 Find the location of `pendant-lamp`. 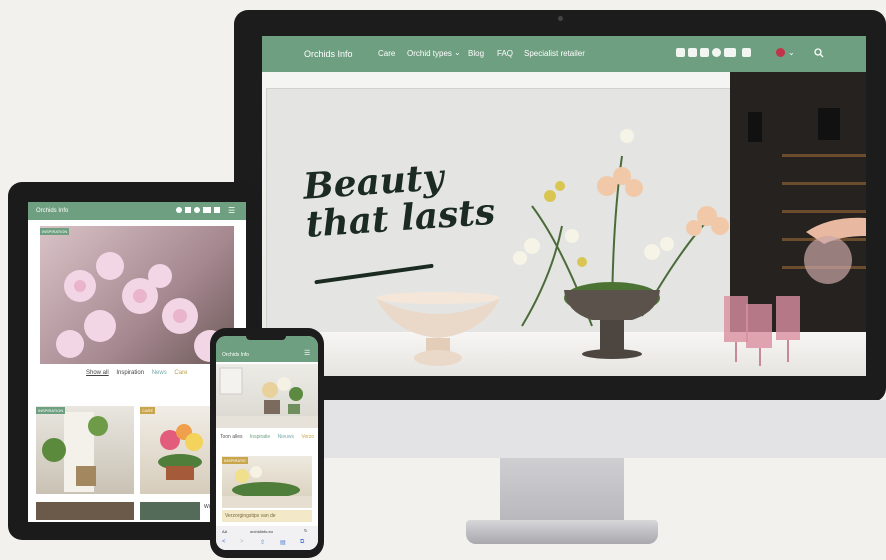

pendant-lamp is located at coordinates (829, 124).